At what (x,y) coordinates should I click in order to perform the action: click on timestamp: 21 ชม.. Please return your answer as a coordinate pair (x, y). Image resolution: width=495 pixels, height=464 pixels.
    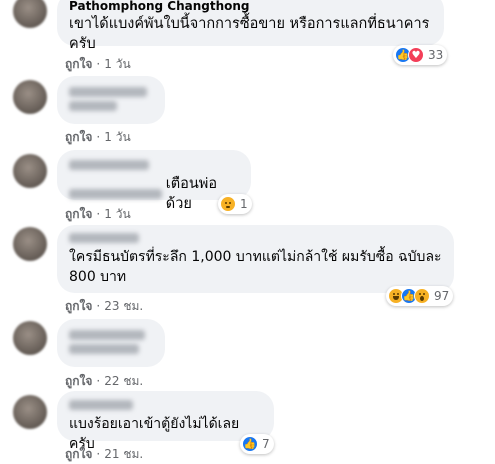
    Looking at the image, I should click on (123, 454).